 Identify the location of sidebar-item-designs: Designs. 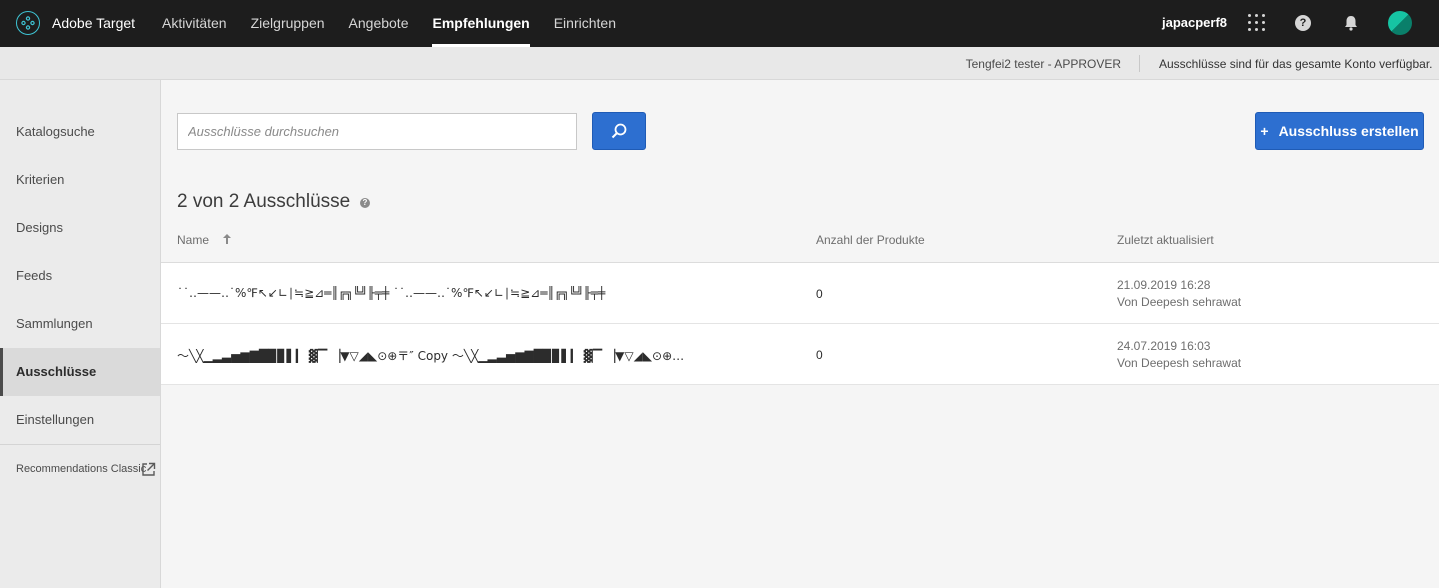
(80, 228).